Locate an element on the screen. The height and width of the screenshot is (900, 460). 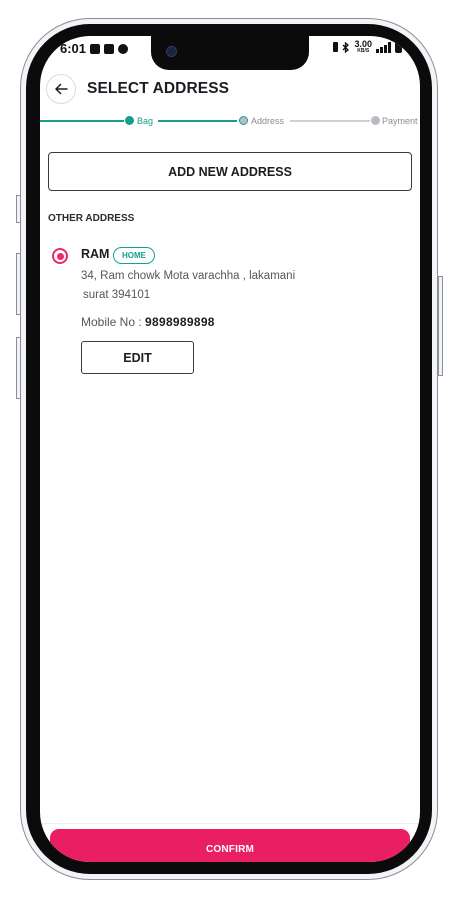
teams-icon is located at coordinates (95, 48).